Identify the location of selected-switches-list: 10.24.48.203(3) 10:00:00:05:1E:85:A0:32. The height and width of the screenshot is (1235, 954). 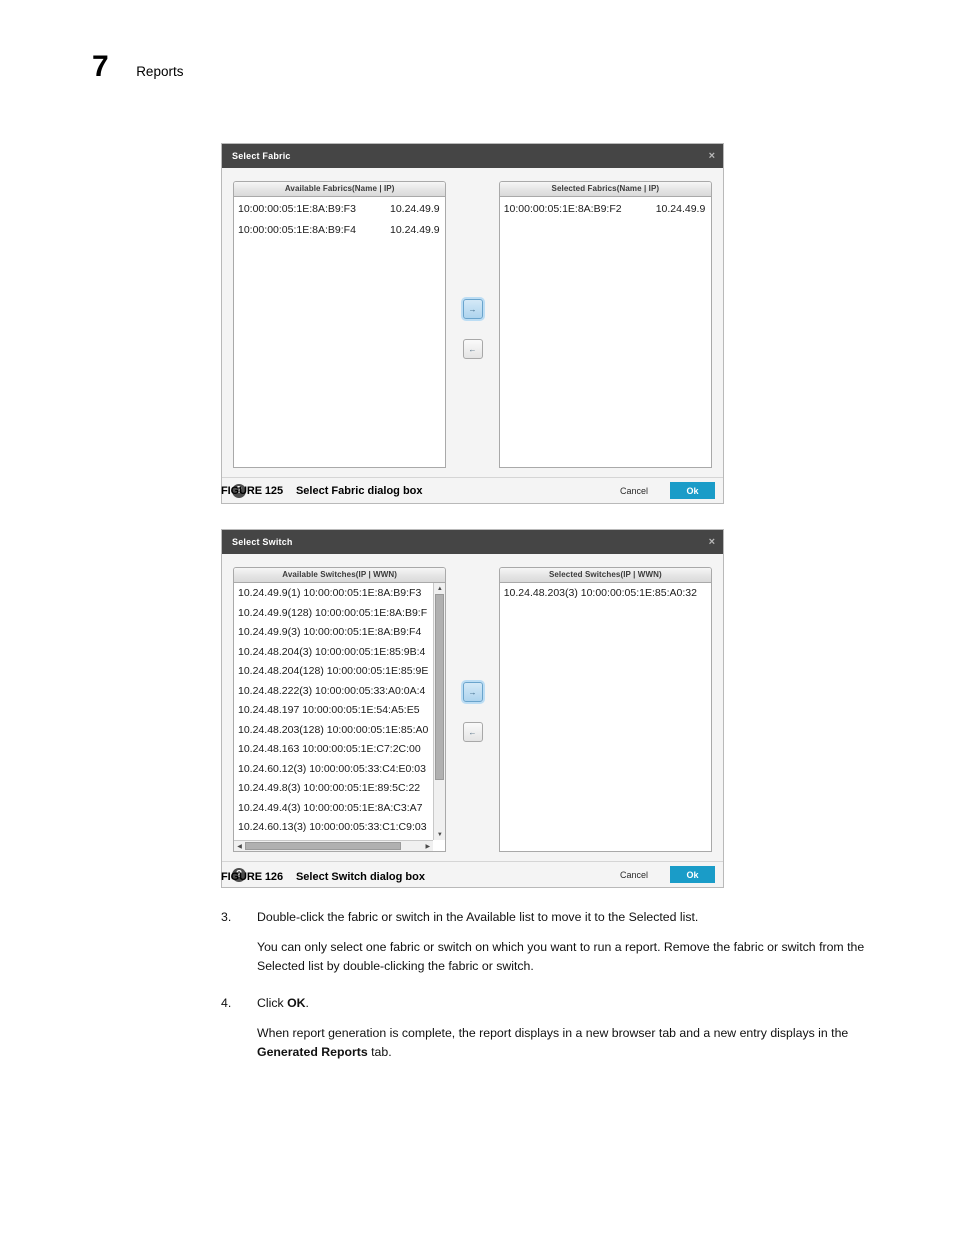
(605, 717).